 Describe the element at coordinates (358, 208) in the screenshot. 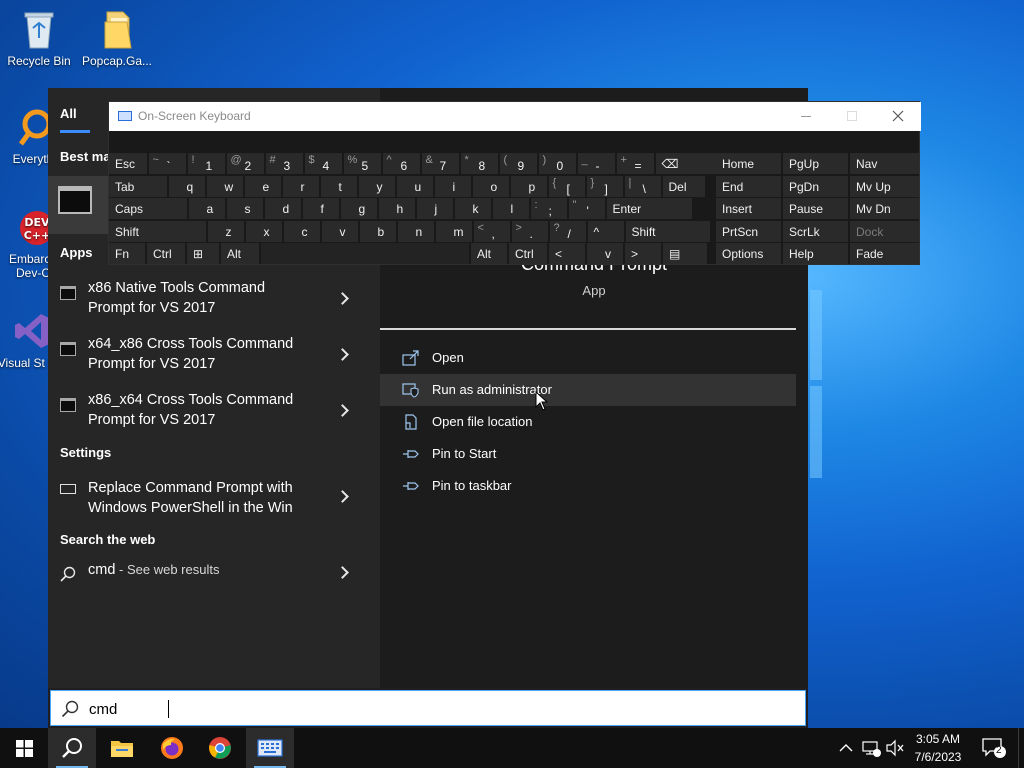

I see `osk-key: g` at that location.